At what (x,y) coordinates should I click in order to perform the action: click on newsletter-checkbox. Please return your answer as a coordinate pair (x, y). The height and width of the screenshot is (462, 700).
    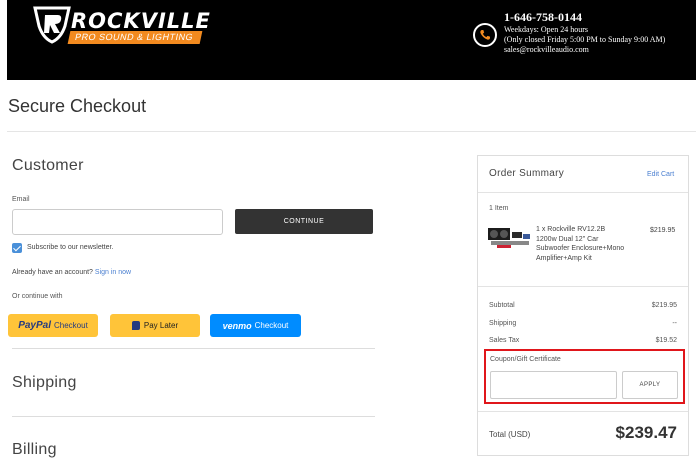
    Looking at the image, I should click on (17, 248).